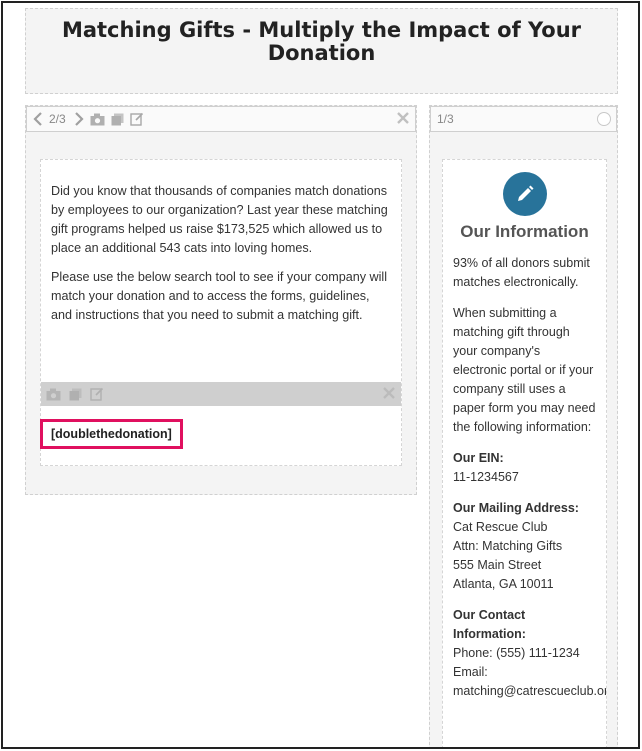  I want to click on circle-icon, so click(604, 119).